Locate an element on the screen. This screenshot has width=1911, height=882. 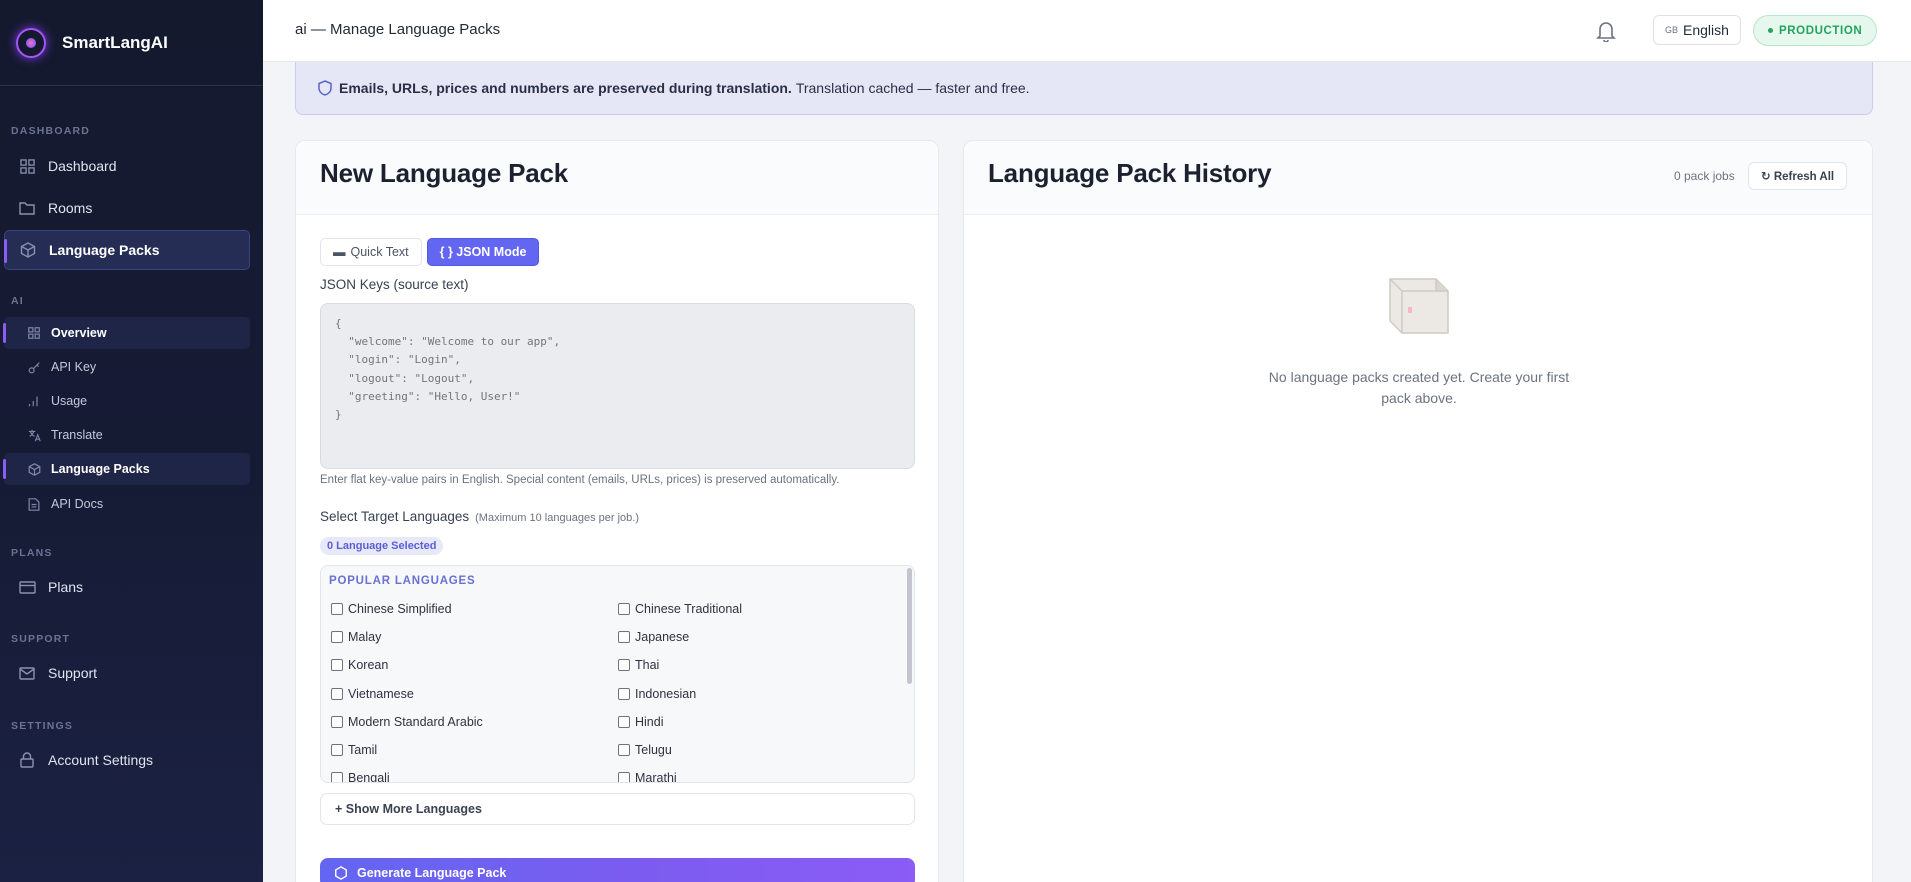
shield-icon is located at coordinates (325, 88).